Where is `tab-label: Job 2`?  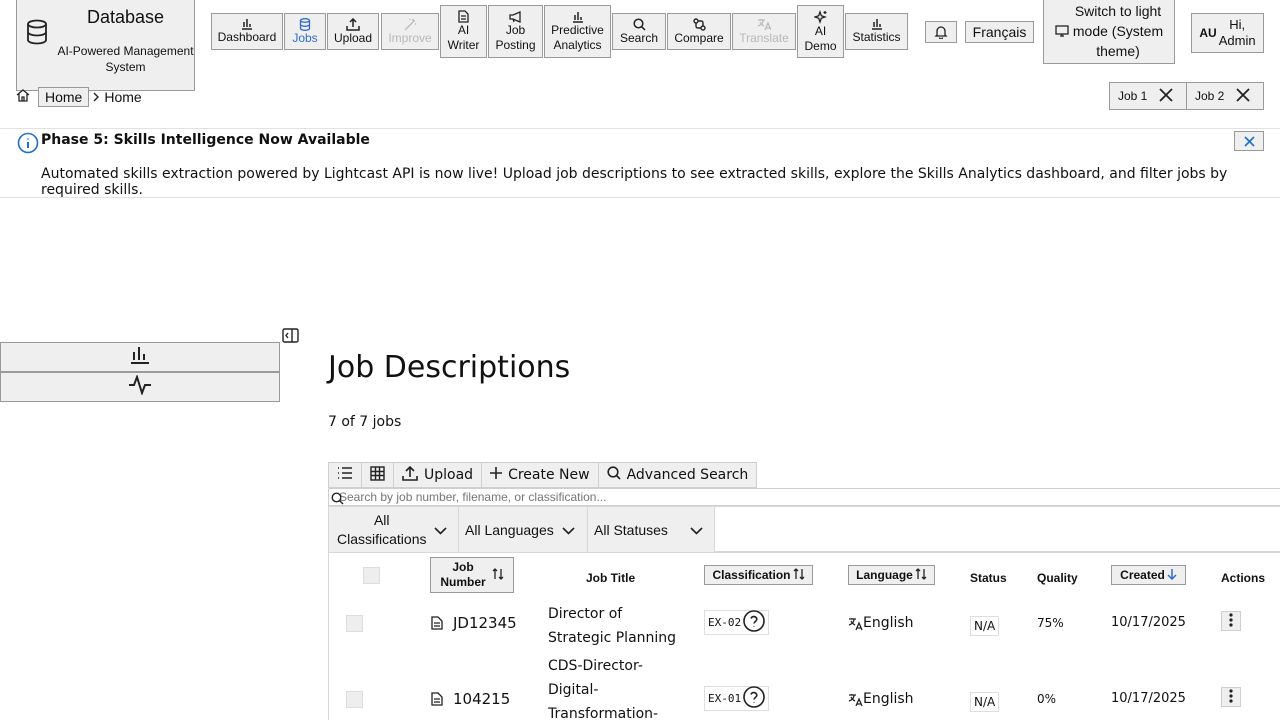 tab-label: Job 2 is located at coordinates (1210, 96).